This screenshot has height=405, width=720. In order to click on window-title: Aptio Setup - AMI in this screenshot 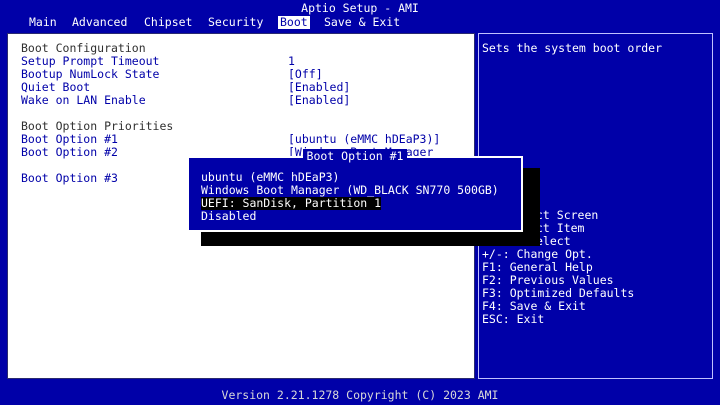, I will do `click(360, 8)`.